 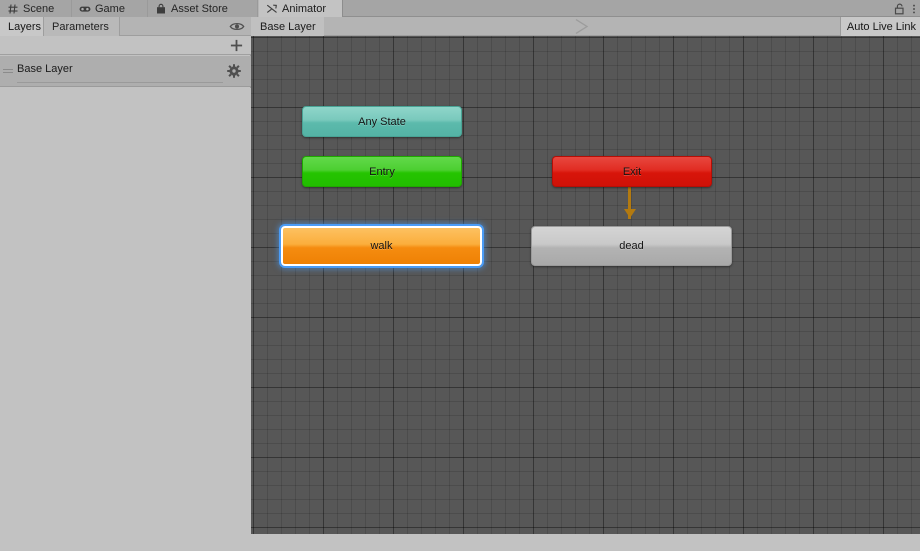 What do you see at coordinates (629, 213) in the screenshot?
I see `transition-entry-to-walk-arrowhead` at bounding box center [629, 213].